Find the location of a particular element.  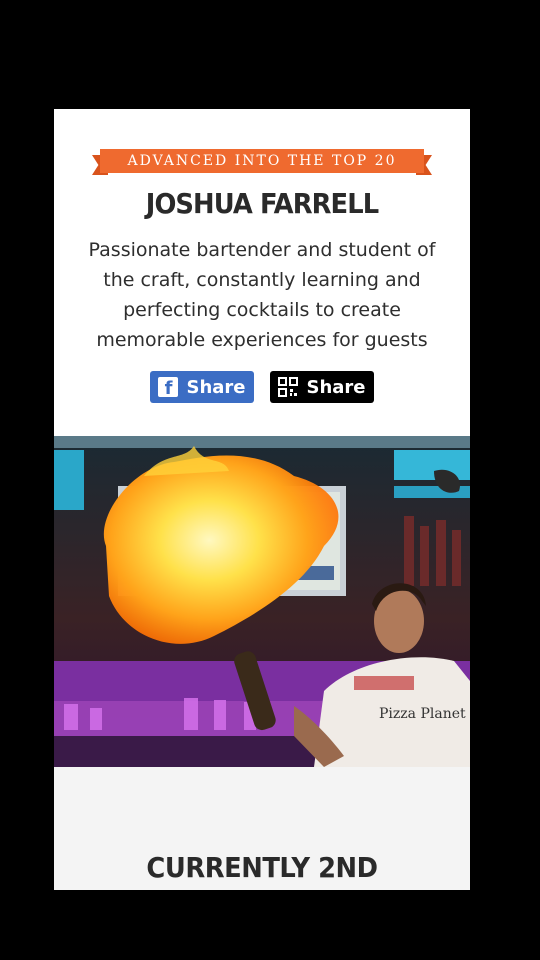

current-standing: CURRENTLY 2ND is located at coordinates (262, 867).